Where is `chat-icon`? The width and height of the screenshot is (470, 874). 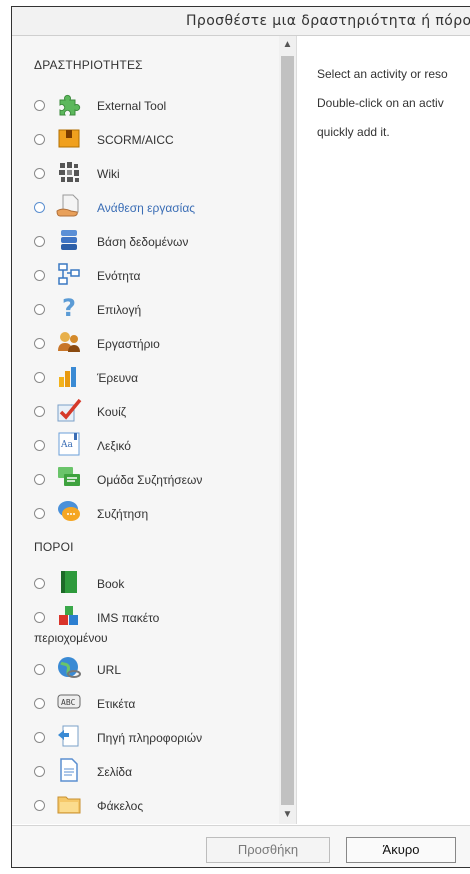
chat-icon is located at coordinates (69, 512).